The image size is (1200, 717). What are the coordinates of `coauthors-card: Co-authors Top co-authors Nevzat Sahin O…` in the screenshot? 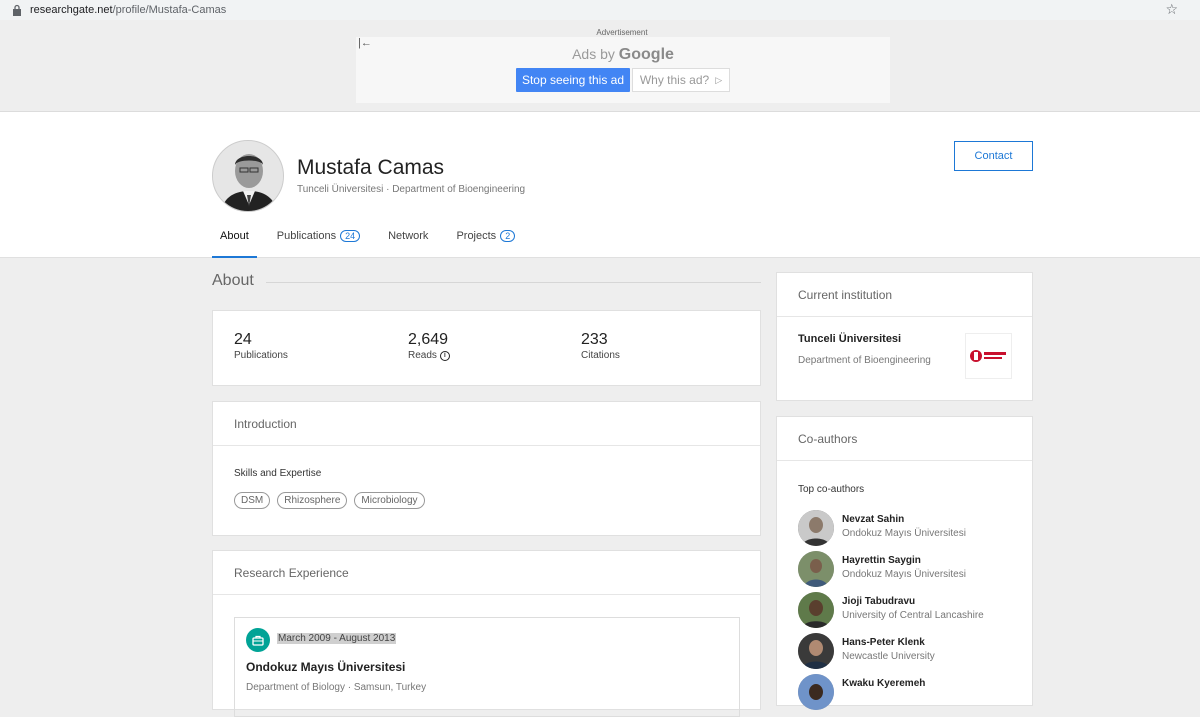 It's located at (904, 563).